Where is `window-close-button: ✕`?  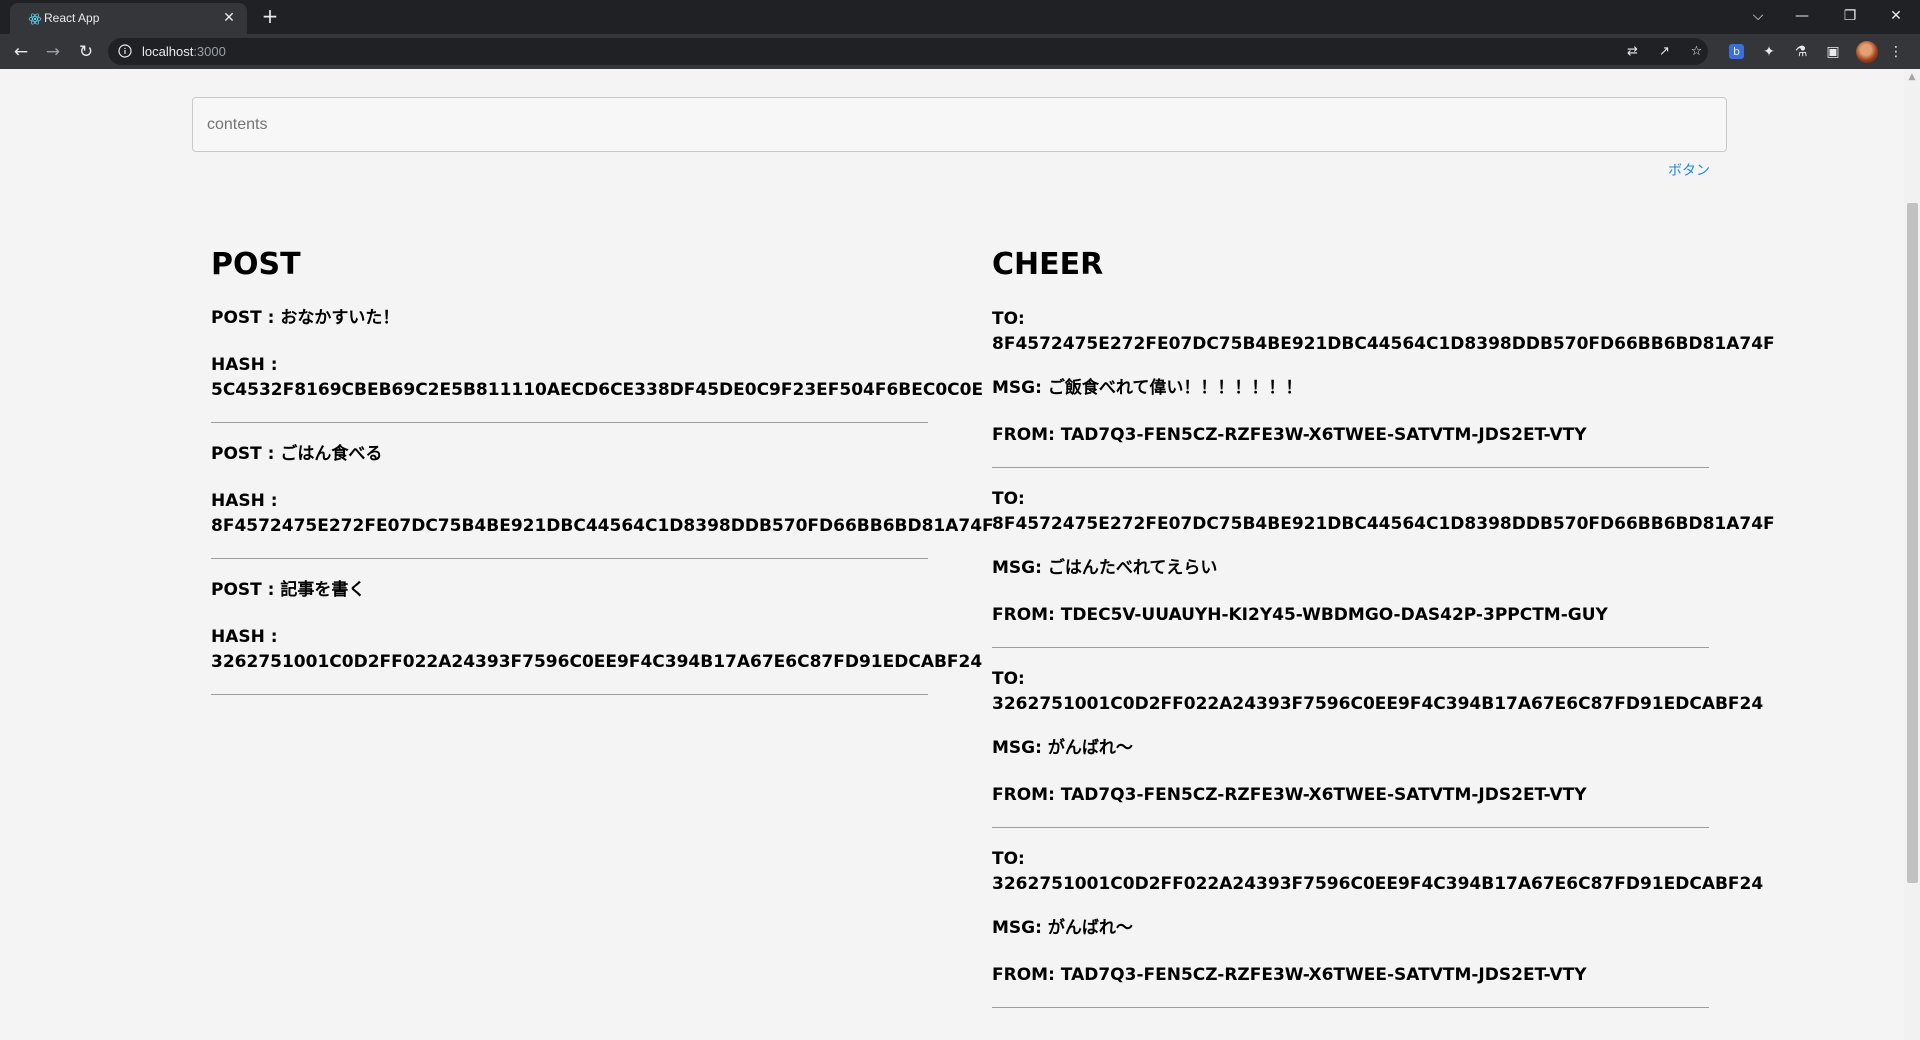
window-close-button: ✕ is located at coordinates (1896, 16).